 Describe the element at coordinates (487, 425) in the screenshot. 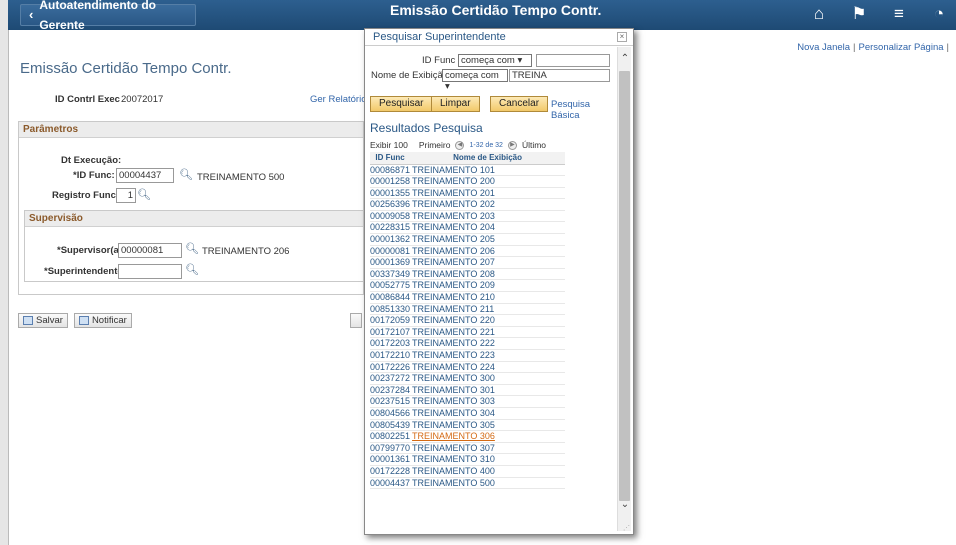

I see `row-name-cell: TREINAMENTO 305` at that location.